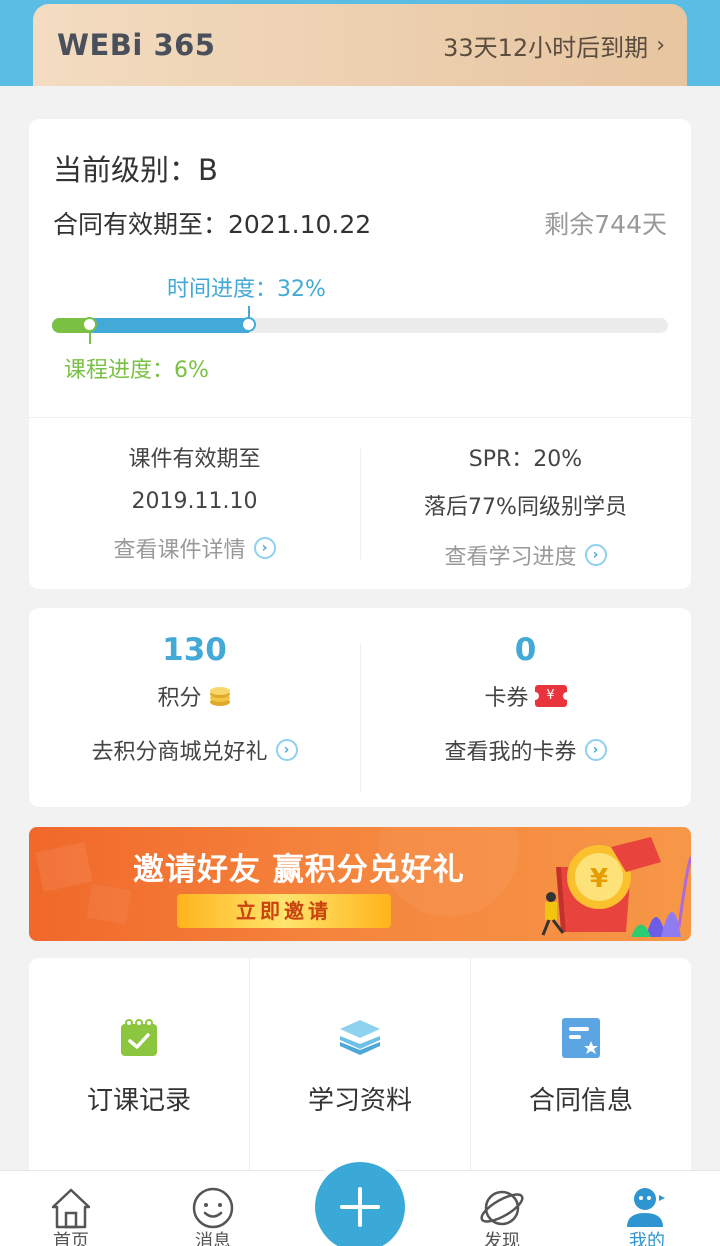 The image size is (720, 1246). I want to click on spr-behind-text: 落后77%同级别学员, so click(525, 507).